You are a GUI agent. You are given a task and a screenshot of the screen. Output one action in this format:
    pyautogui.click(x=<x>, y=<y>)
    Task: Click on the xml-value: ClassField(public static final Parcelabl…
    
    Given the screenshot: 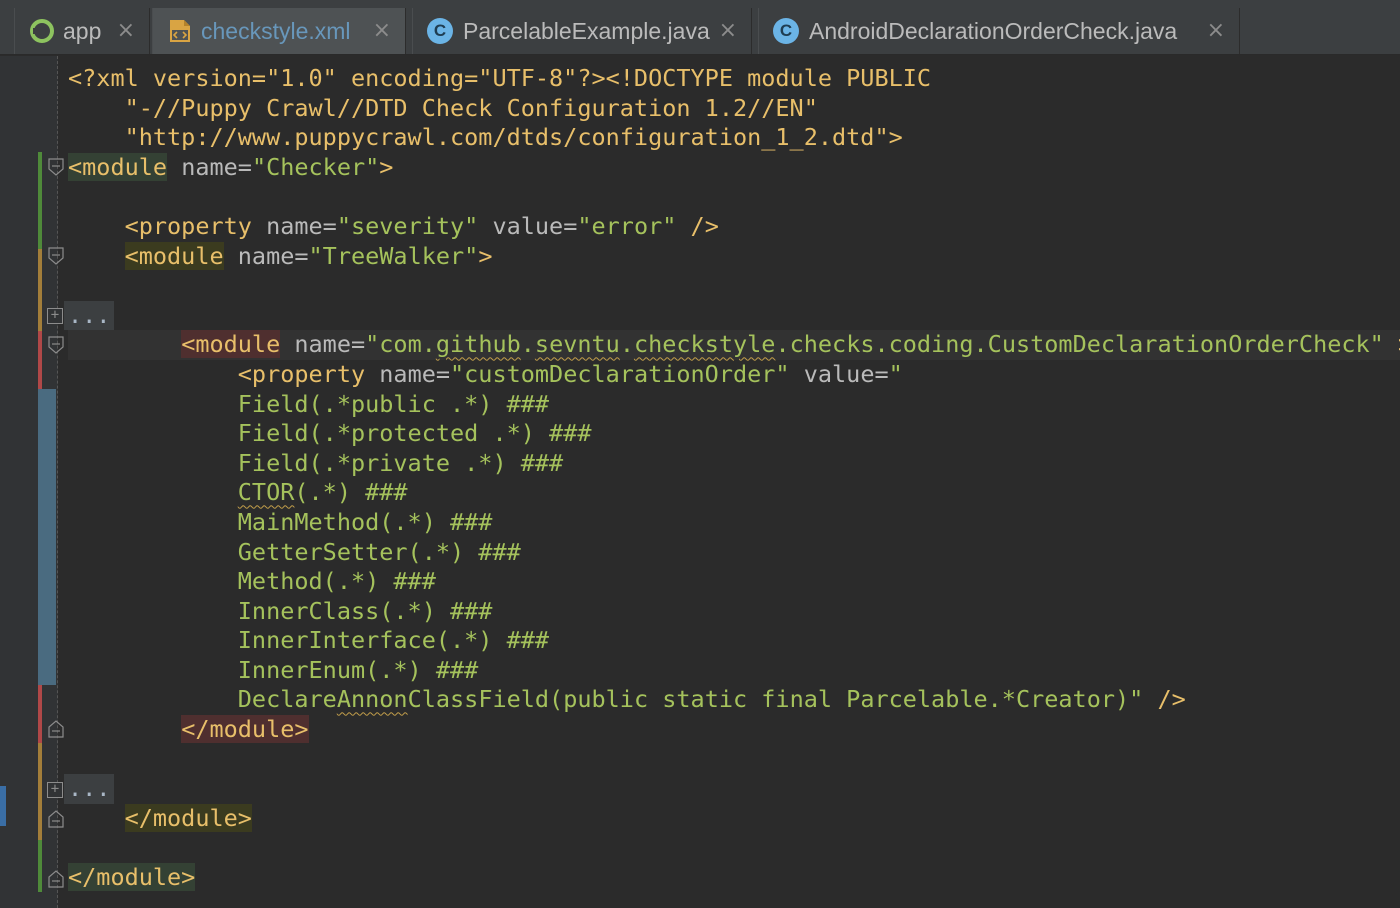 What is the action you would take?
    pyautogui.click(x=775, y=699)
    